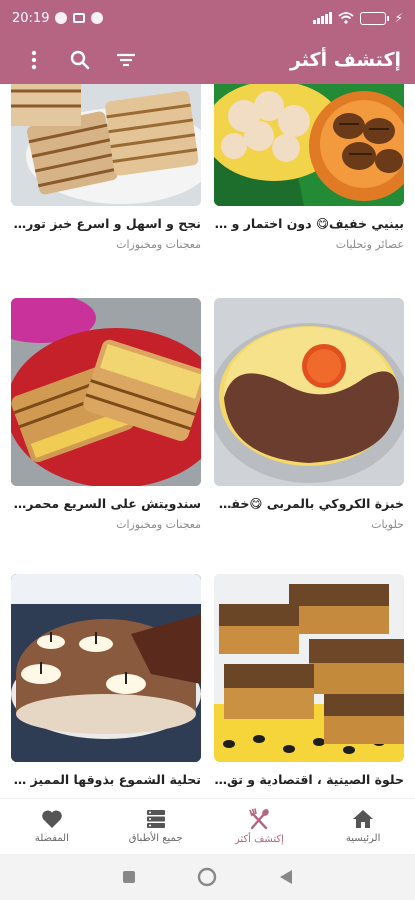 This screenshot has height=900, width=415. What do you see at coordinates (259, 839) in the screenshot?
I see `nav-label: إكتشف أكثر` at bounding box center [259, 839].